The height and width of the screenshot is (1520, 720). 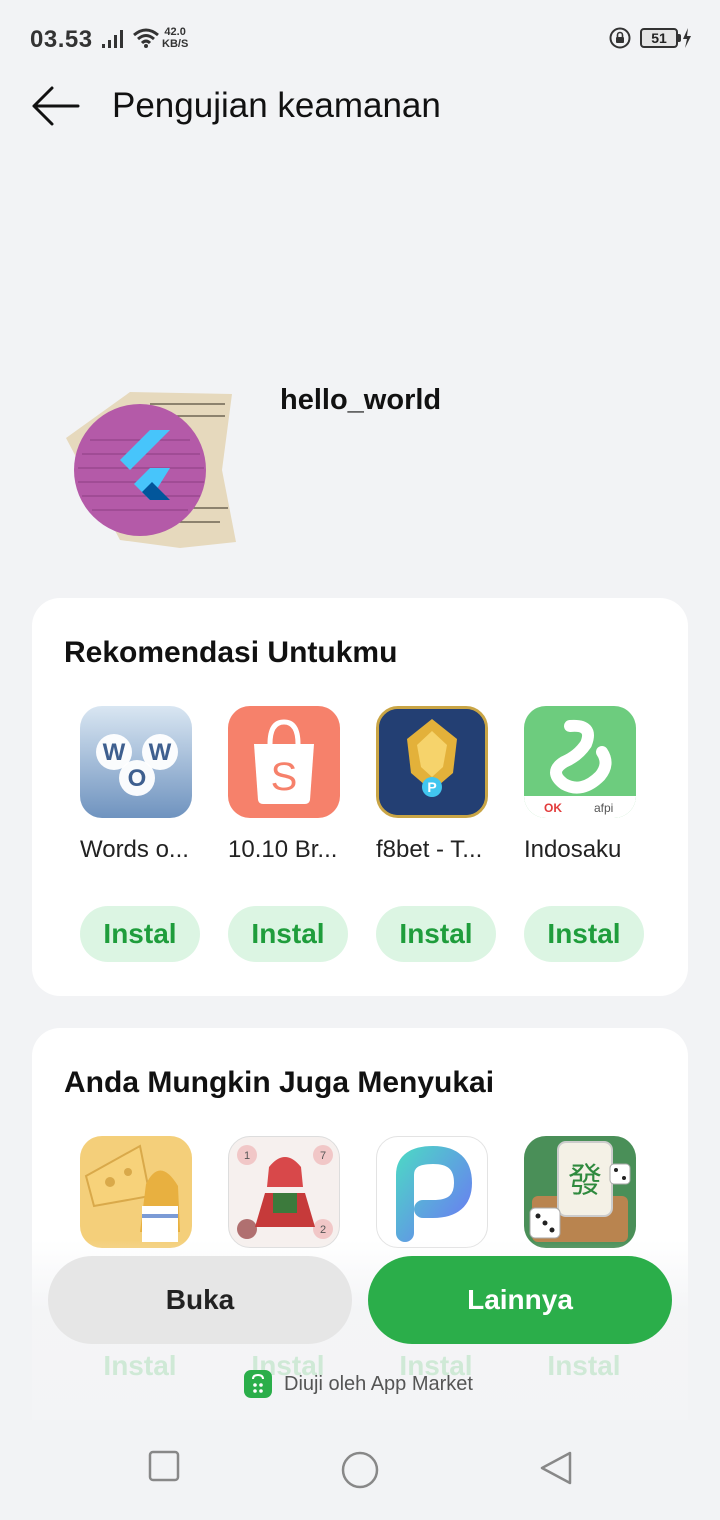 I want to click on app-item-p-app, so click(x=441, y=1192).